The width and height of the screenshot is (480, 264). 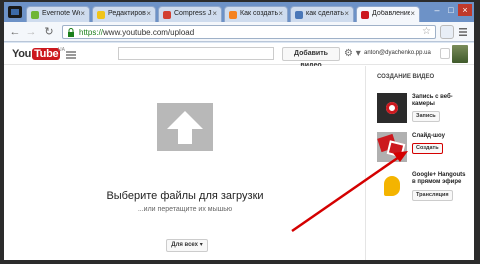 I want to click on close-window-icon: ×, so click(x=465, y=10).